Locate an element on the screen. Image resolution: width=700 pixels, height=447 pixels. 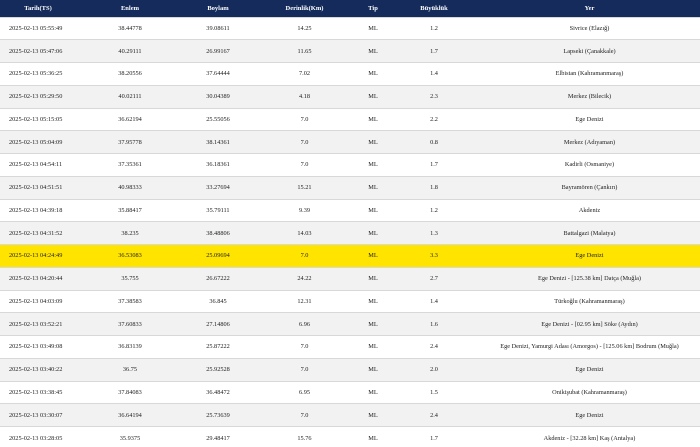
cell-latitude: 38.20556 is located at coordinates (130, 74).